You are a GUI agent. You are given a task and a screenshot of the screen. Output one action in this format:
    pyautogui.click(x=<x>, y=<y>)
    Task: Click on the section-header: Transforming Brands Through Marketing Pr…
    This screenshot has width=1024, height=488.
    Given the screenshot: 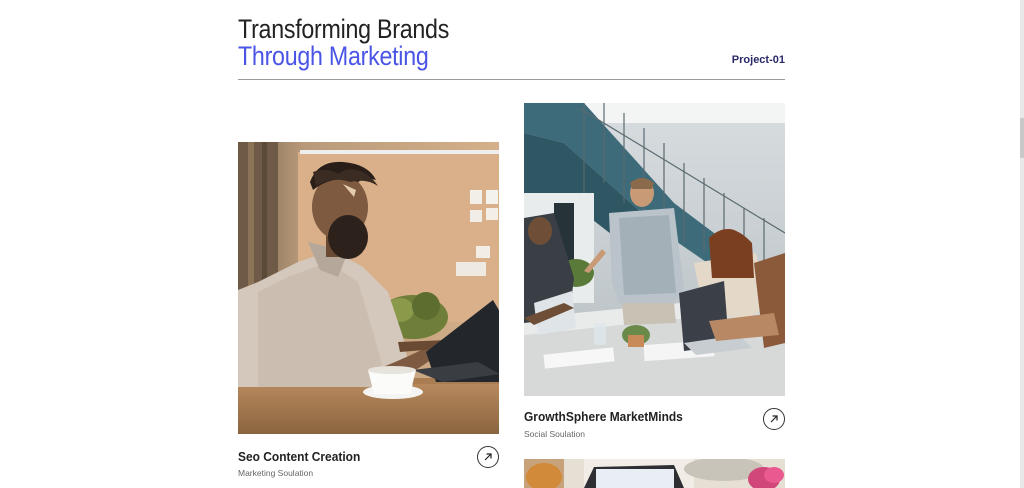 What is the action you would take?
    pyautogui.click(x=511, y=47)
    